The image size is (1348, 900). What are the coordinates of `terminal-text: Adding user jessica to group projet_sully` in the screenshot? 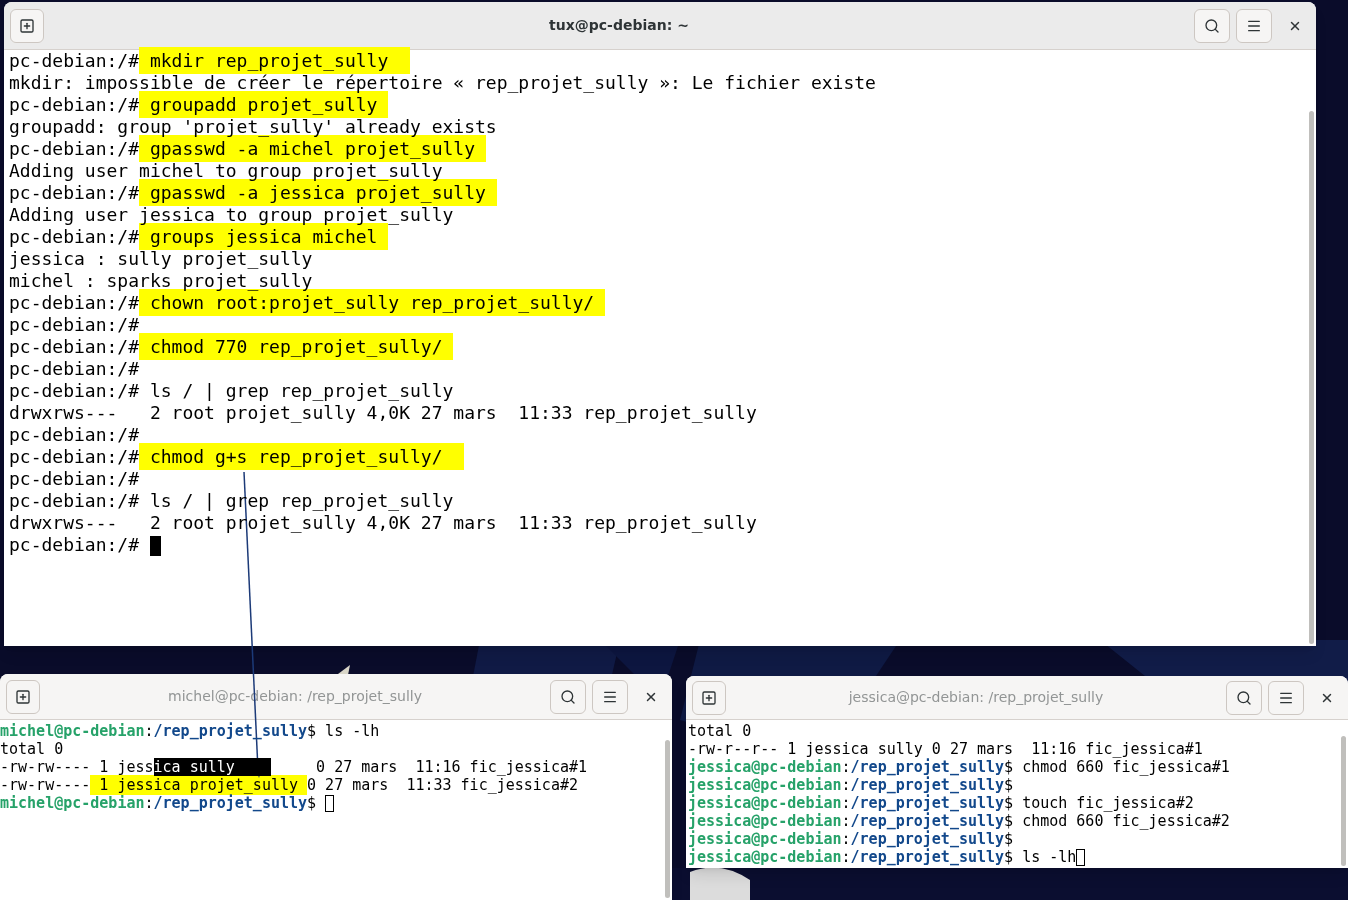 It's located at (231, 214).